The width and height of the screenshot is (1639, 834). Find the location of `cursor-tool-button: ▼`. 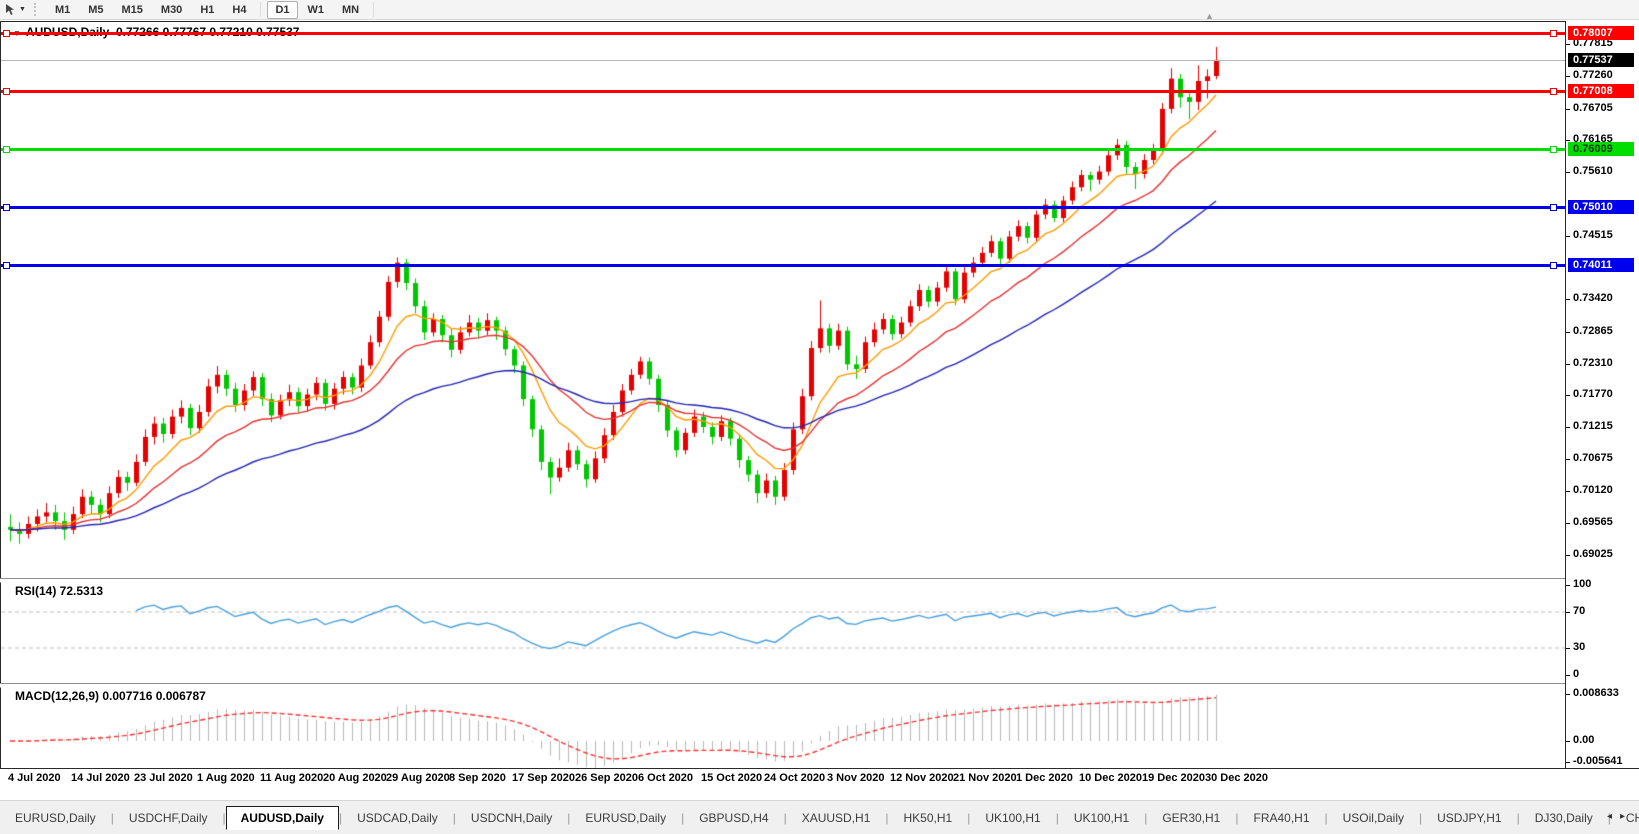

cursor-tool-button: ▼ is located at coordinates (15, 9).